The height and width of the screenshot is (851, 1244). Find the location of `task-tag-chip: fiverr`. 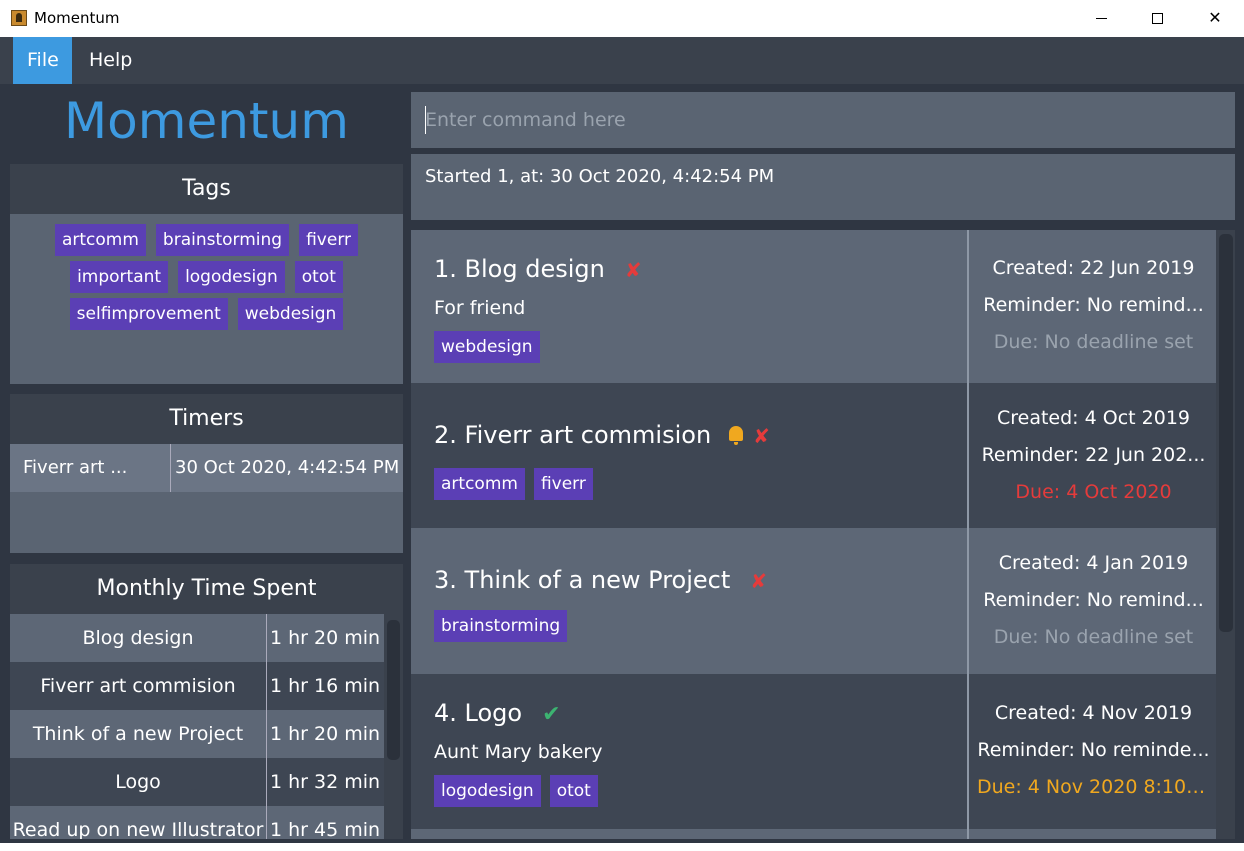

task-tag-chip: fiverr is located at coordinates (563, 484).